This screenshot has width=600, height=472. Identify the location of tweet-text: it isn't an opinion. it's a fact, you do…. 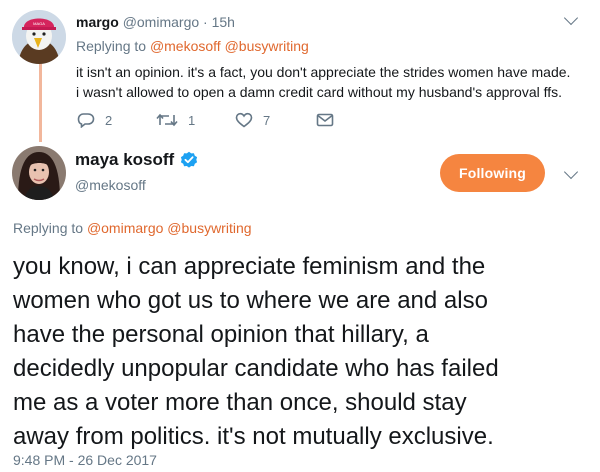
(323, 82).